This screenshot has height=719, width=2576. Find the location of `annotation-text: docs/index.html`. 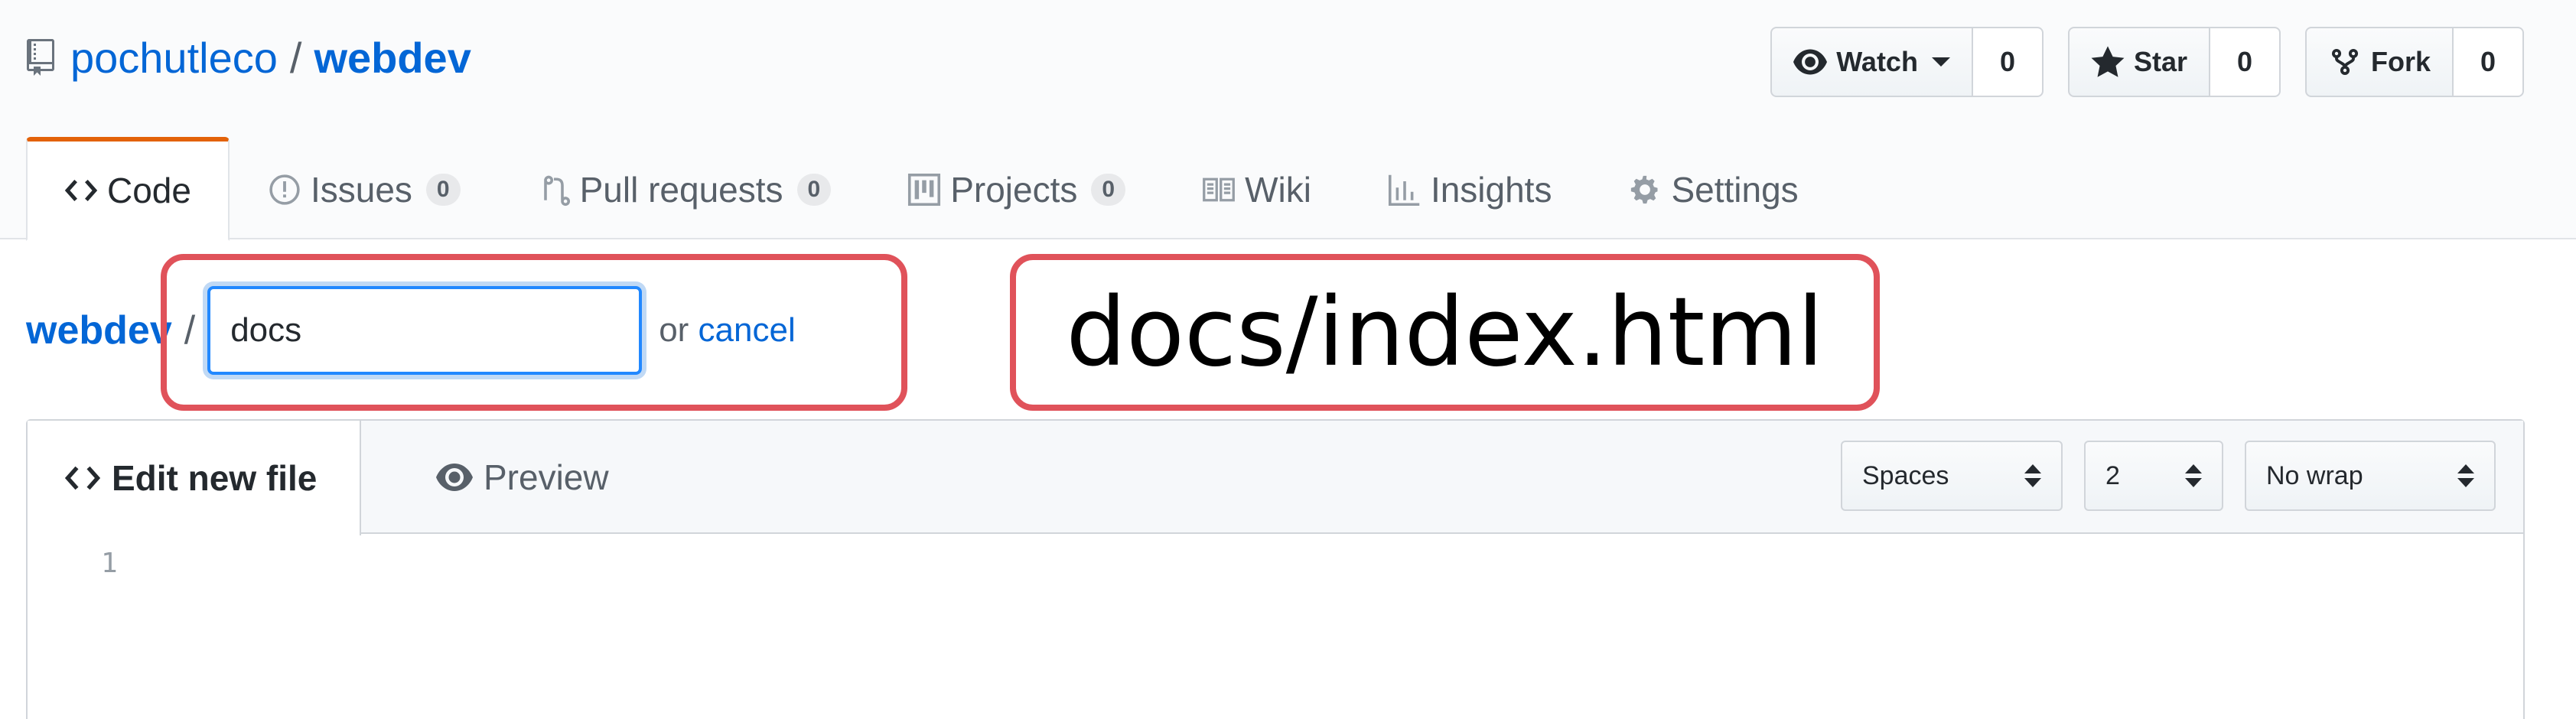

annotation-text: docs/index.html is located at coordinates (1445, 332).